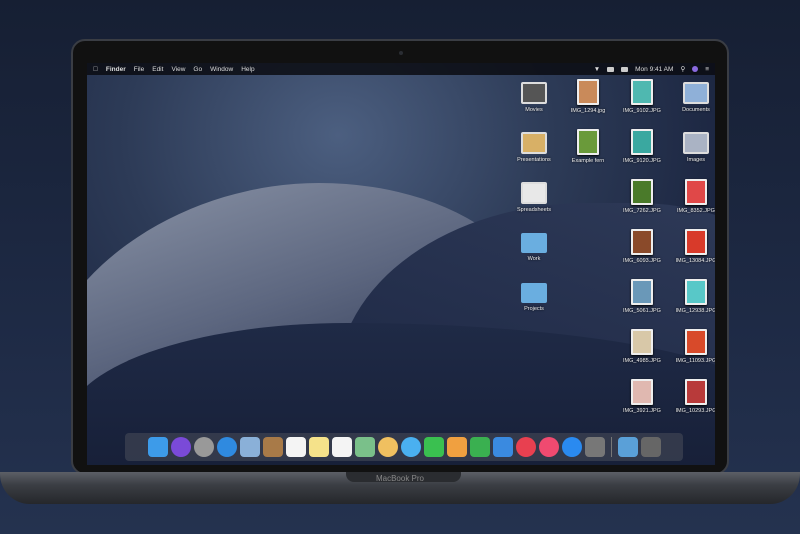  Describe the element at coordinates (456, 447) in the screenshot. I see `pages-icon` at that location.